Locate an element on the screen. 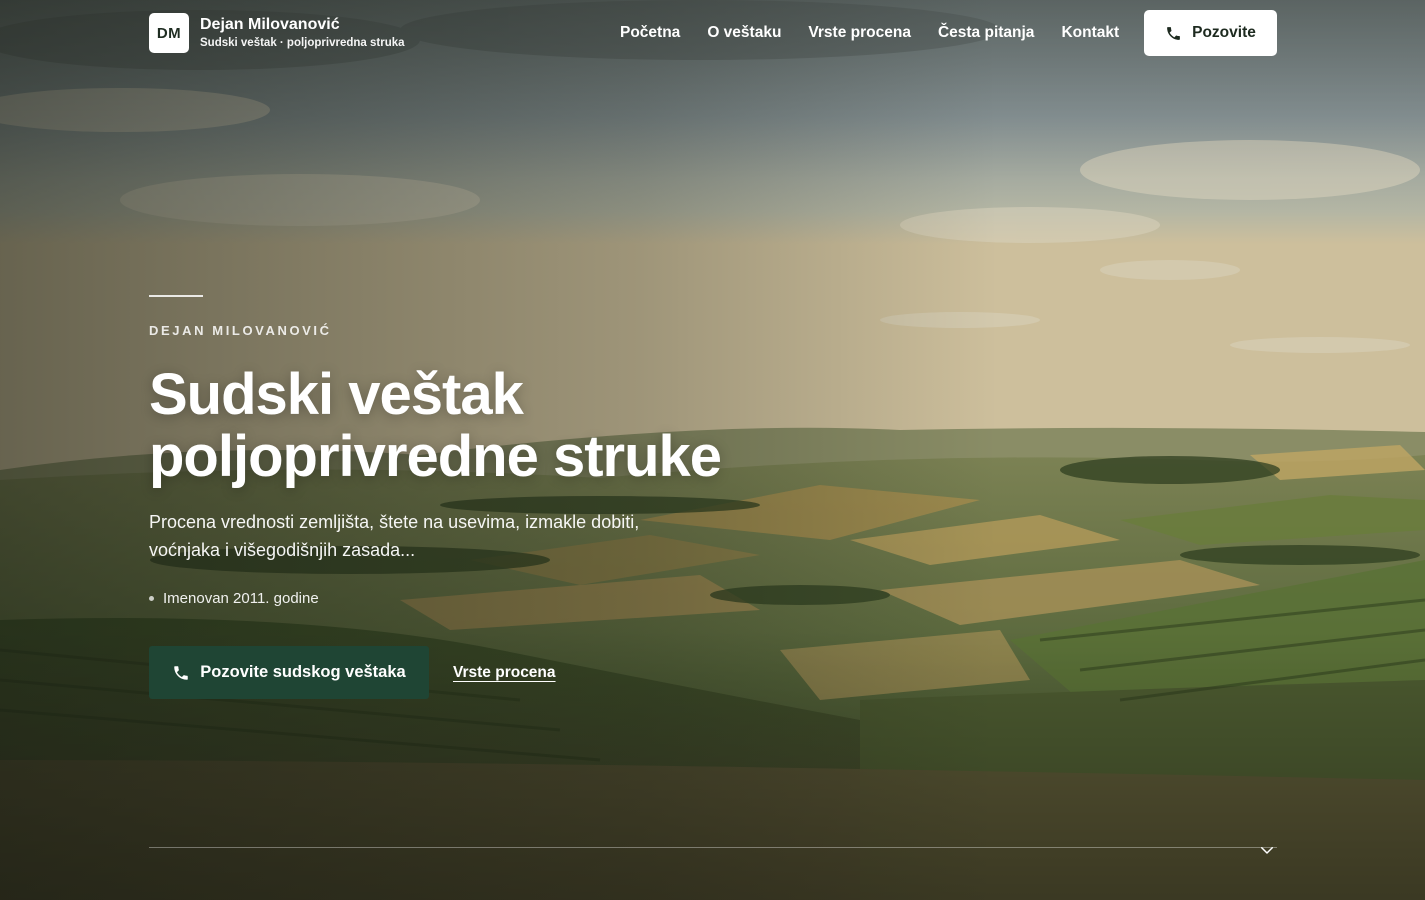 The width and height of the screenshot is (1425, 900). call-expert-label: Pozovite sudskog veštaka is located at coordinates (303, 672).